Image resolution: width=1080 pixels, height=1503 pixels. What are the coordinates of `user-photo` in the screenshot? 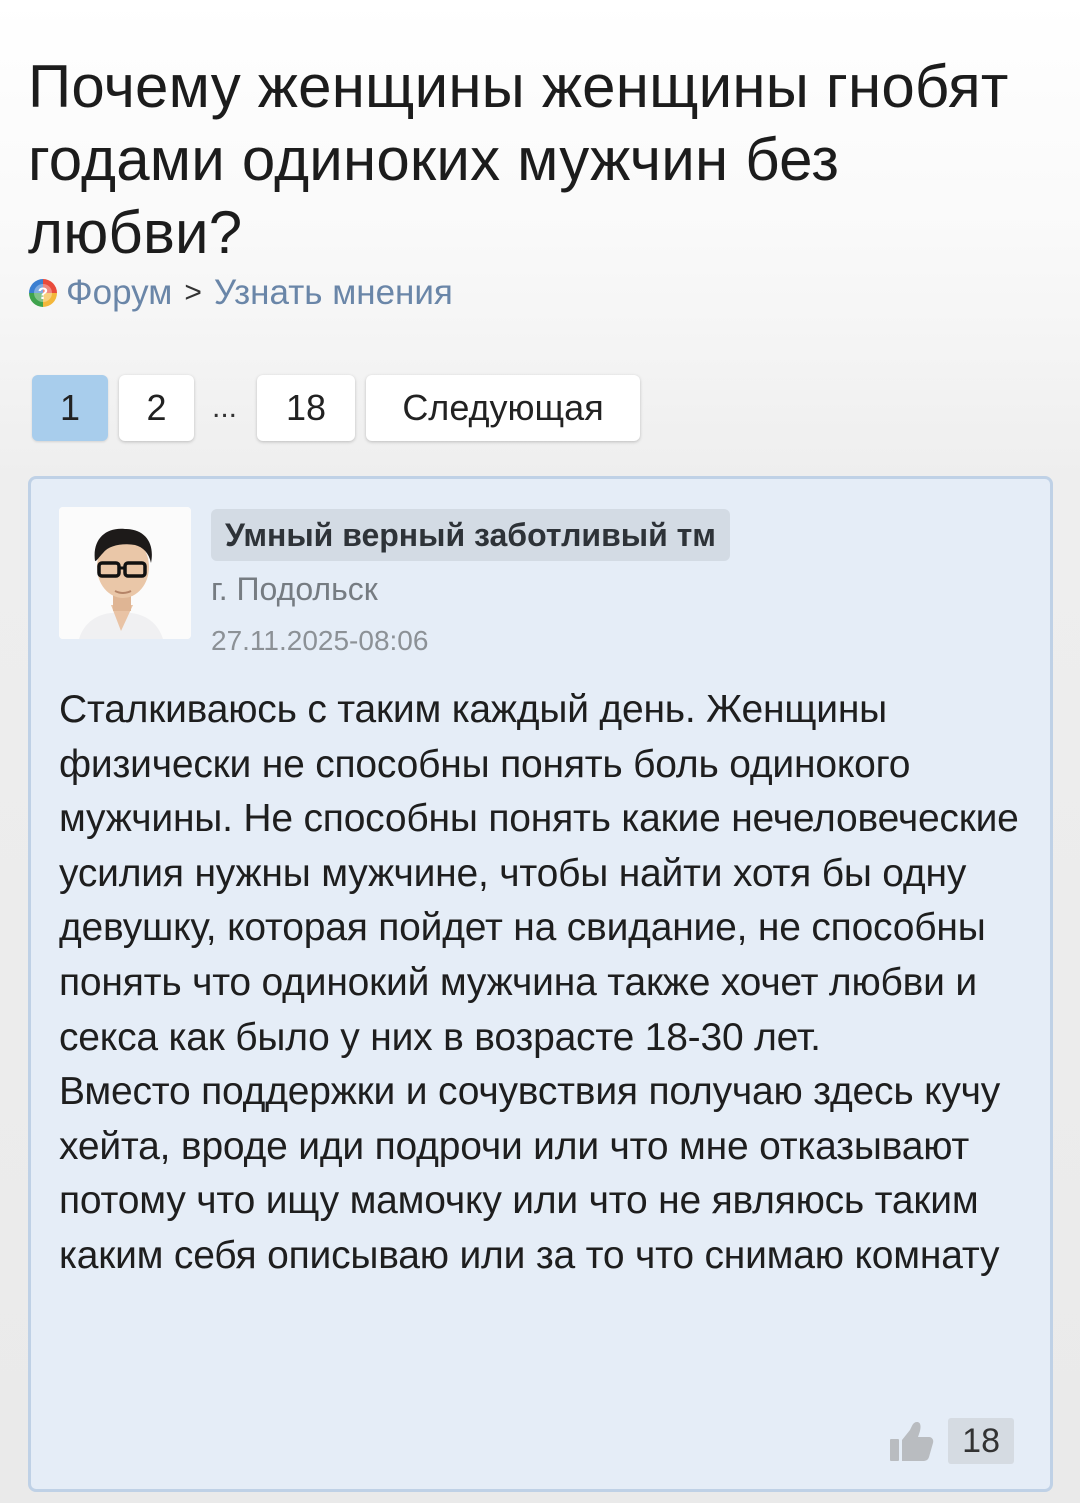 It's located at (125, 573).